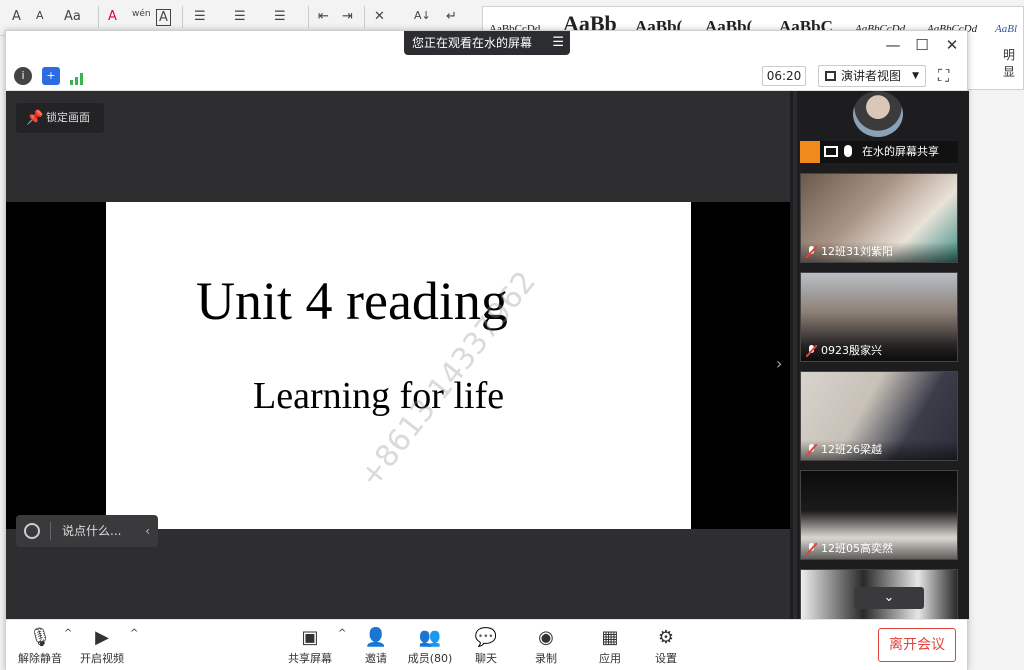 The width and height of the screenshot is (1024, 670). Describe the element at coordinates (163, 17) in the screenshot. I see `char-border-icon: A` at that location.